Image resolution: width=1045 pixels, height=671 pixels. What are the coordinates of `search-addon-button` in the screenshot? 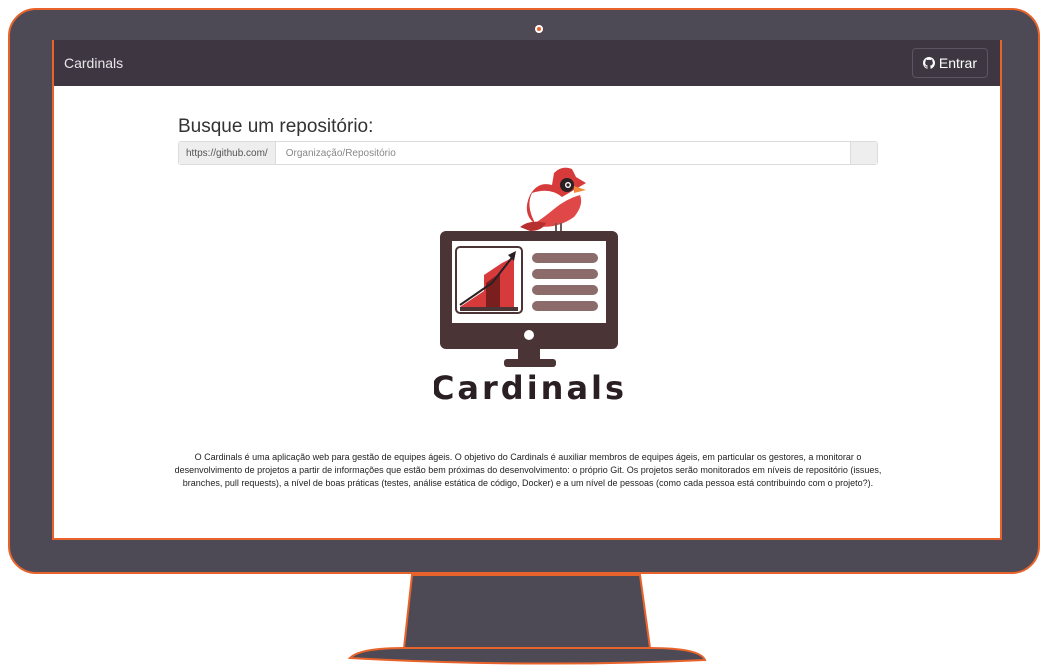 It's located at (863, 153).